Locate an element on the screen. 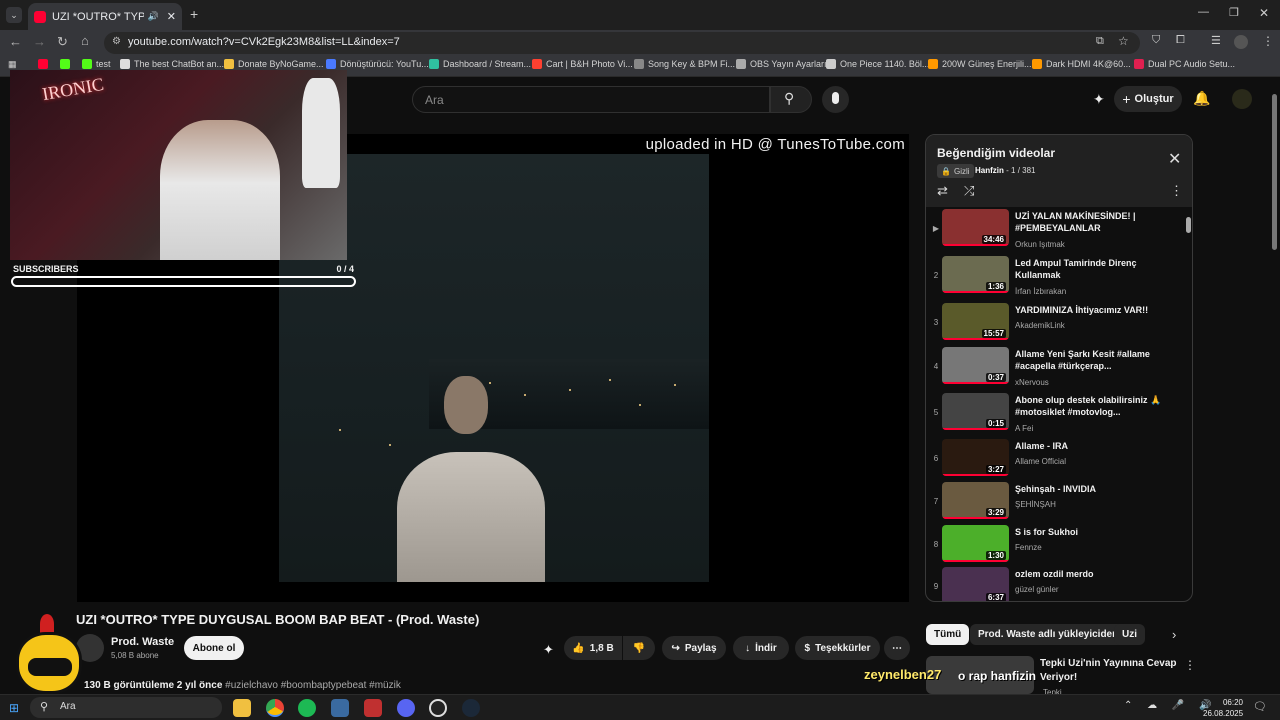 This screenshot has width=1280, height=720. playlist-item: 9 6:37 ozlem ozdil merdo güzel günler is located at coordinates (1056, 583).